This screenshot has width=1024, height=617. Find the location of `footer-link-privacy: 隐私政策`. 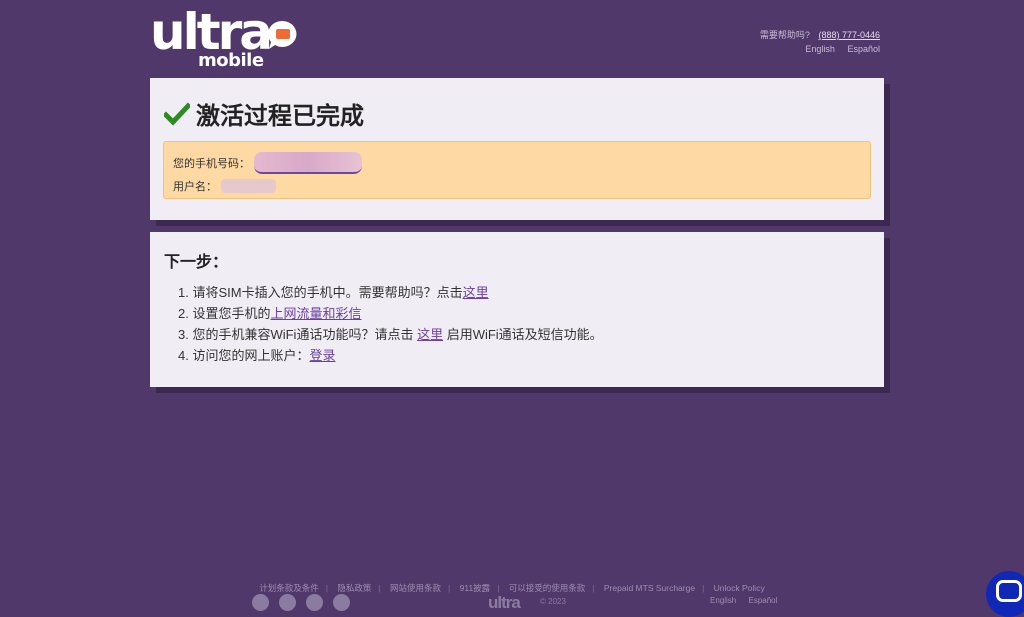

footer-link-privacy: 隐私政策 is located at coordinates (354, 588).